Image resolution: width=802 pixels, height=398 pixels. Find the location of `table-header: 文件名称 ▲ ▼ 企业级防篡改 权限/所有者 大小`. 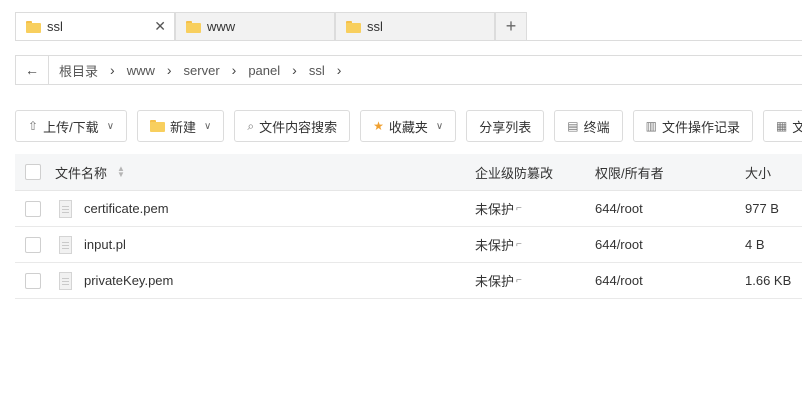

table-header: 文件名称 ▲ ▼ 企业级防篡改 权限/所有者 大小 is located at coordinates (408, 172).